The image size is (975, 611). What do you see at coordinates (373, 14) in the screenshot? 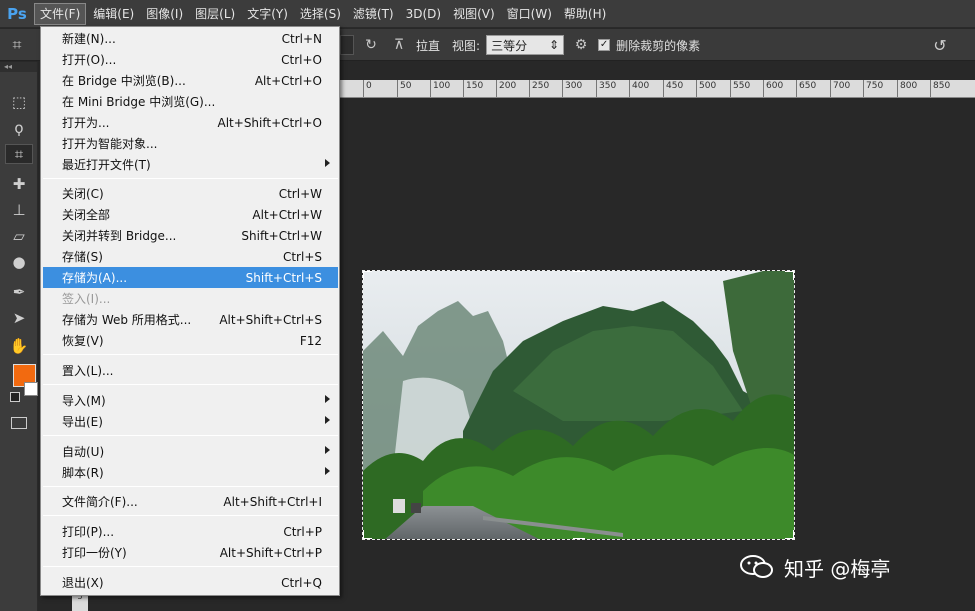
I see `menu-filter: 滤镜(T)` at bounding box center [373, 14].